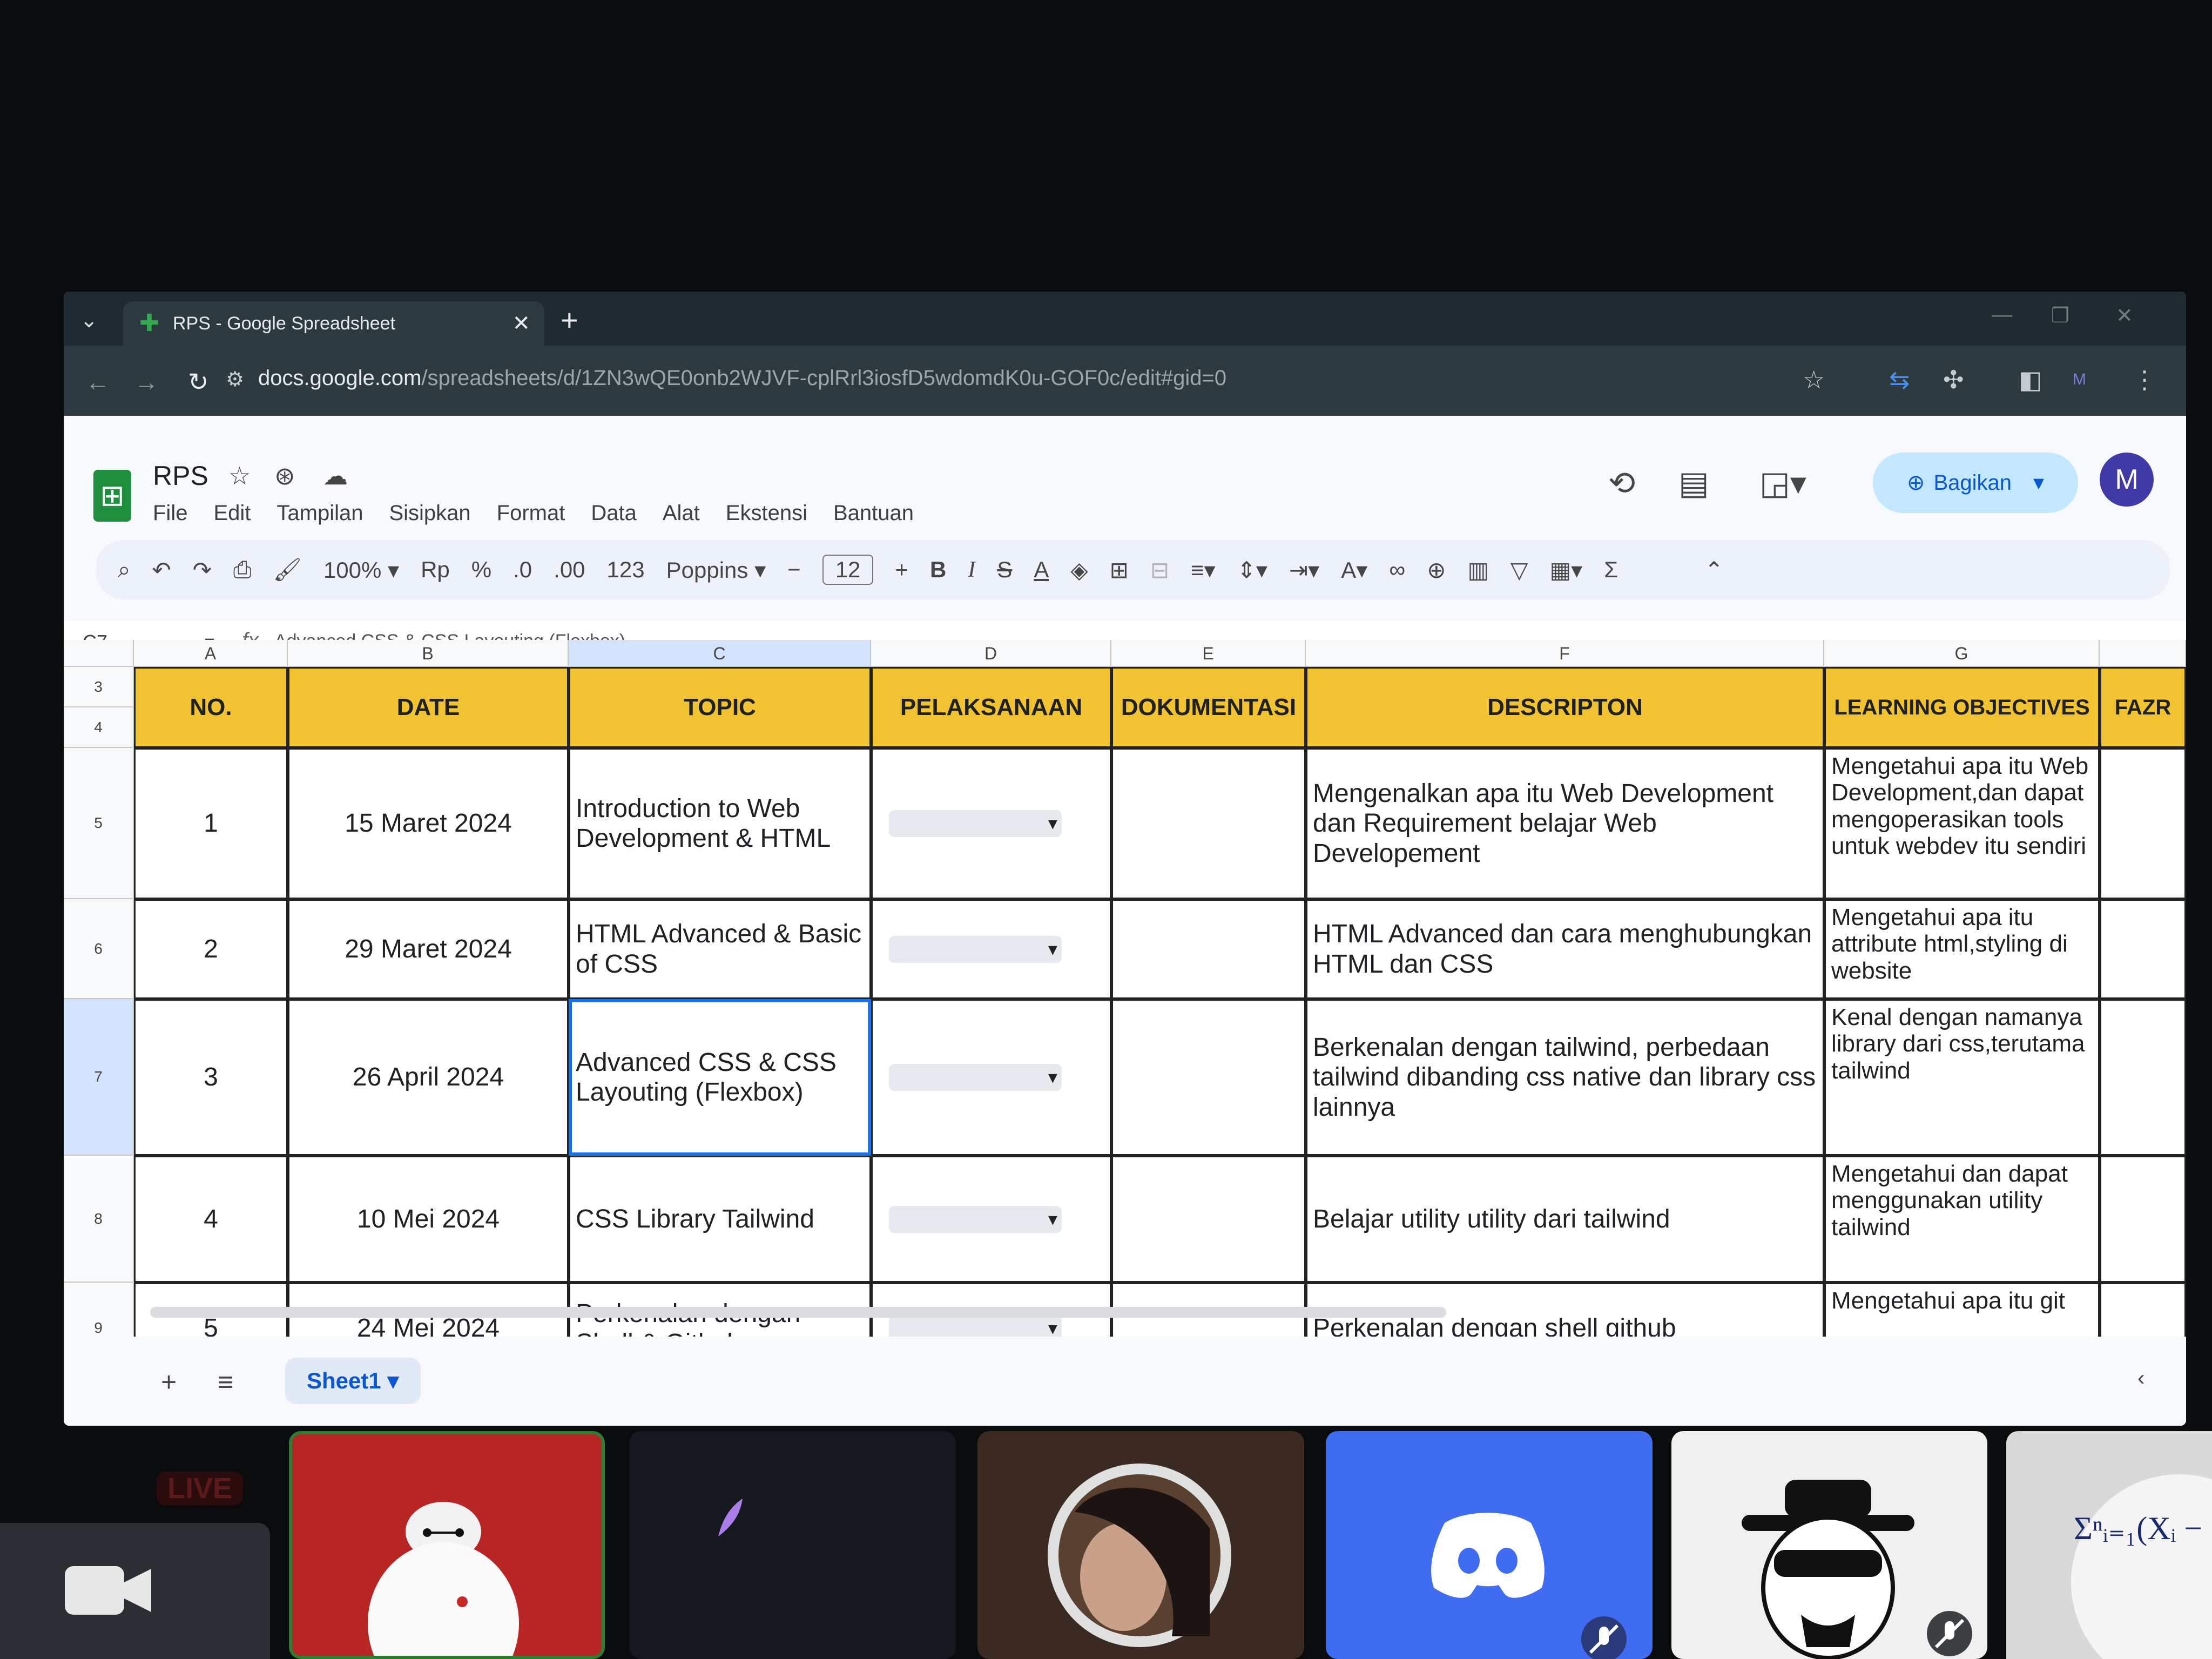  I want to click on bold-icon: B, so click(938, 570).